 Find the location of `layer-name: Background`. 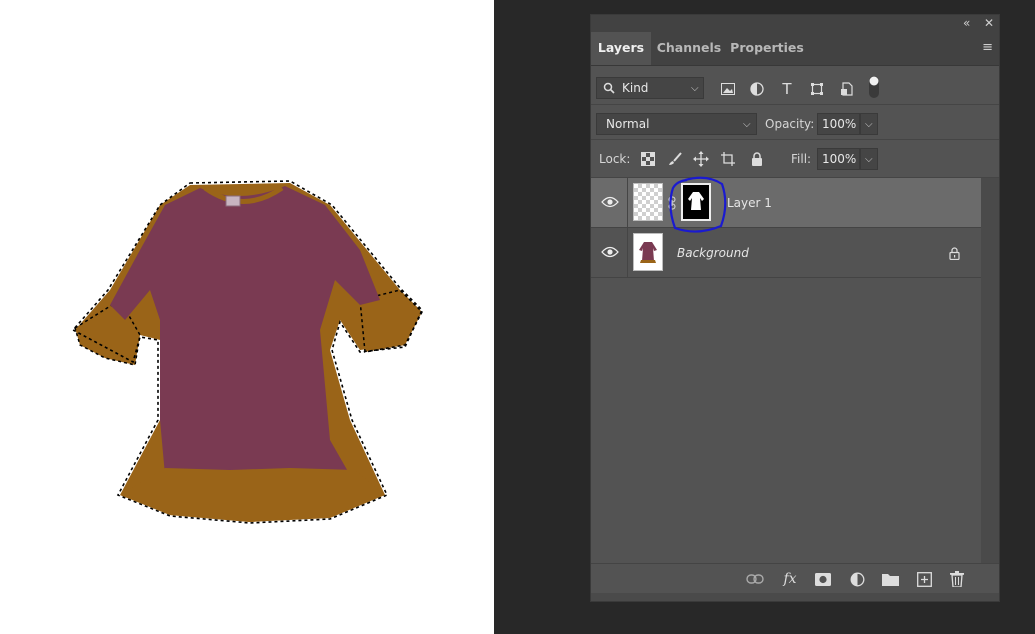

layer-name: Background is located at coordinates (713, 253).